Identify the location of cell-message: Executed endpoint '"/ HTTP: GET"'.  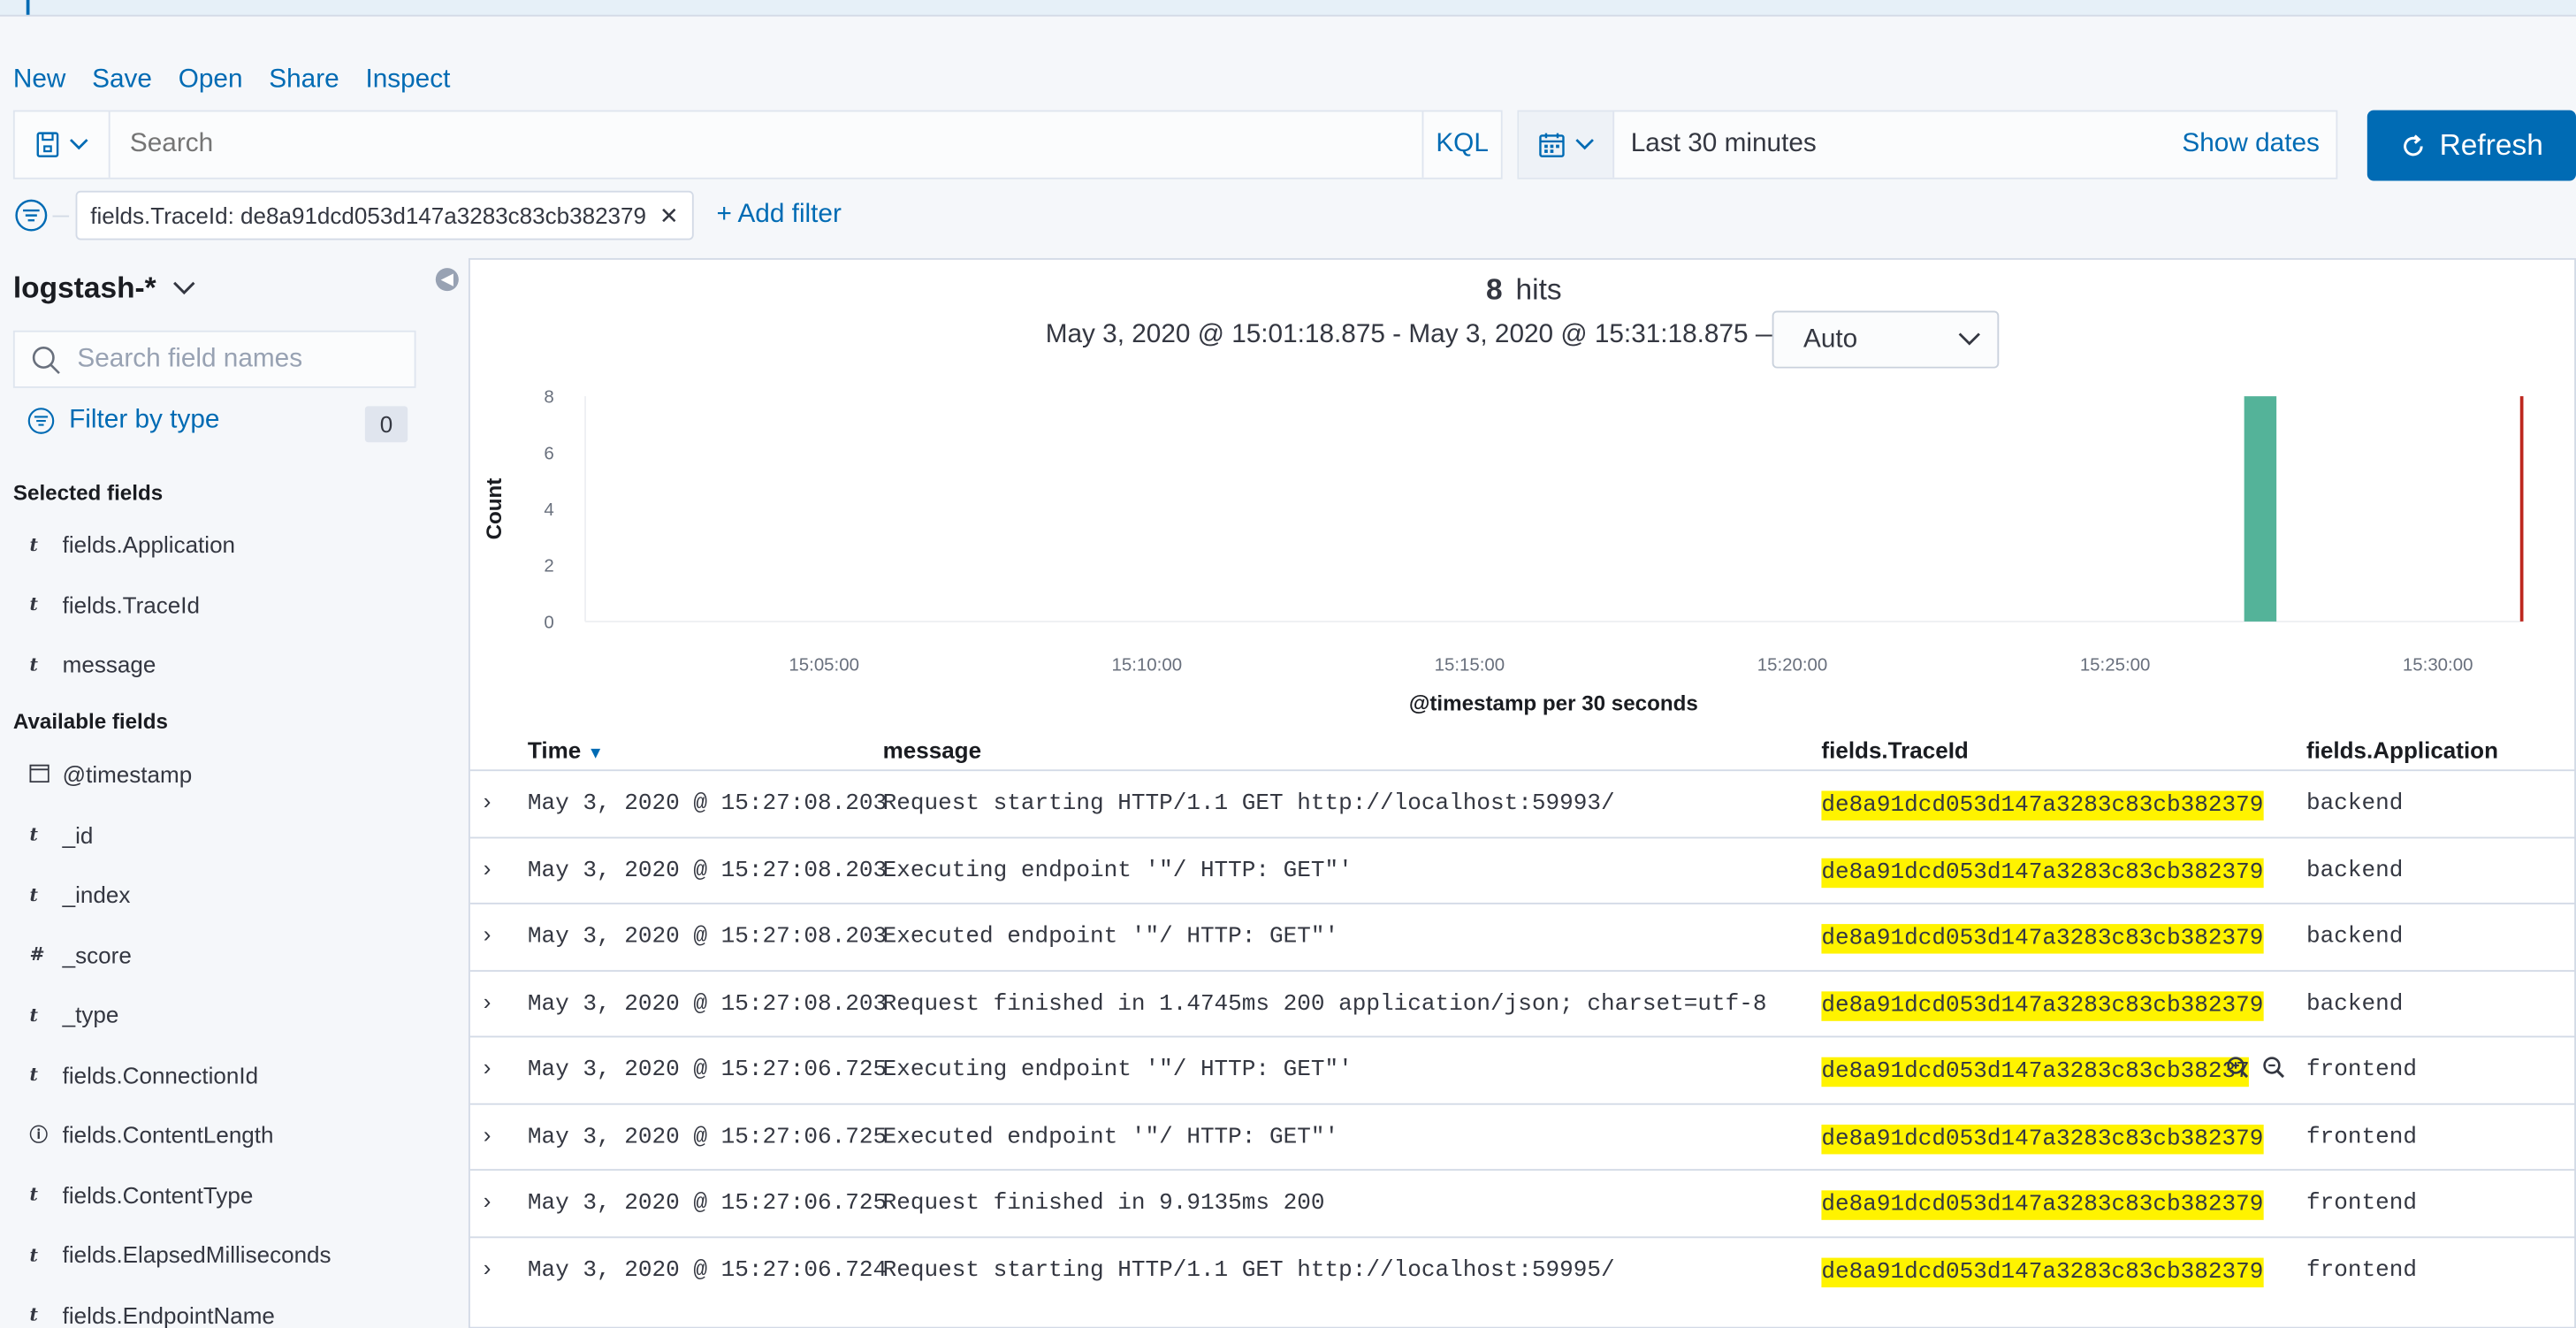
(1110, 1137).